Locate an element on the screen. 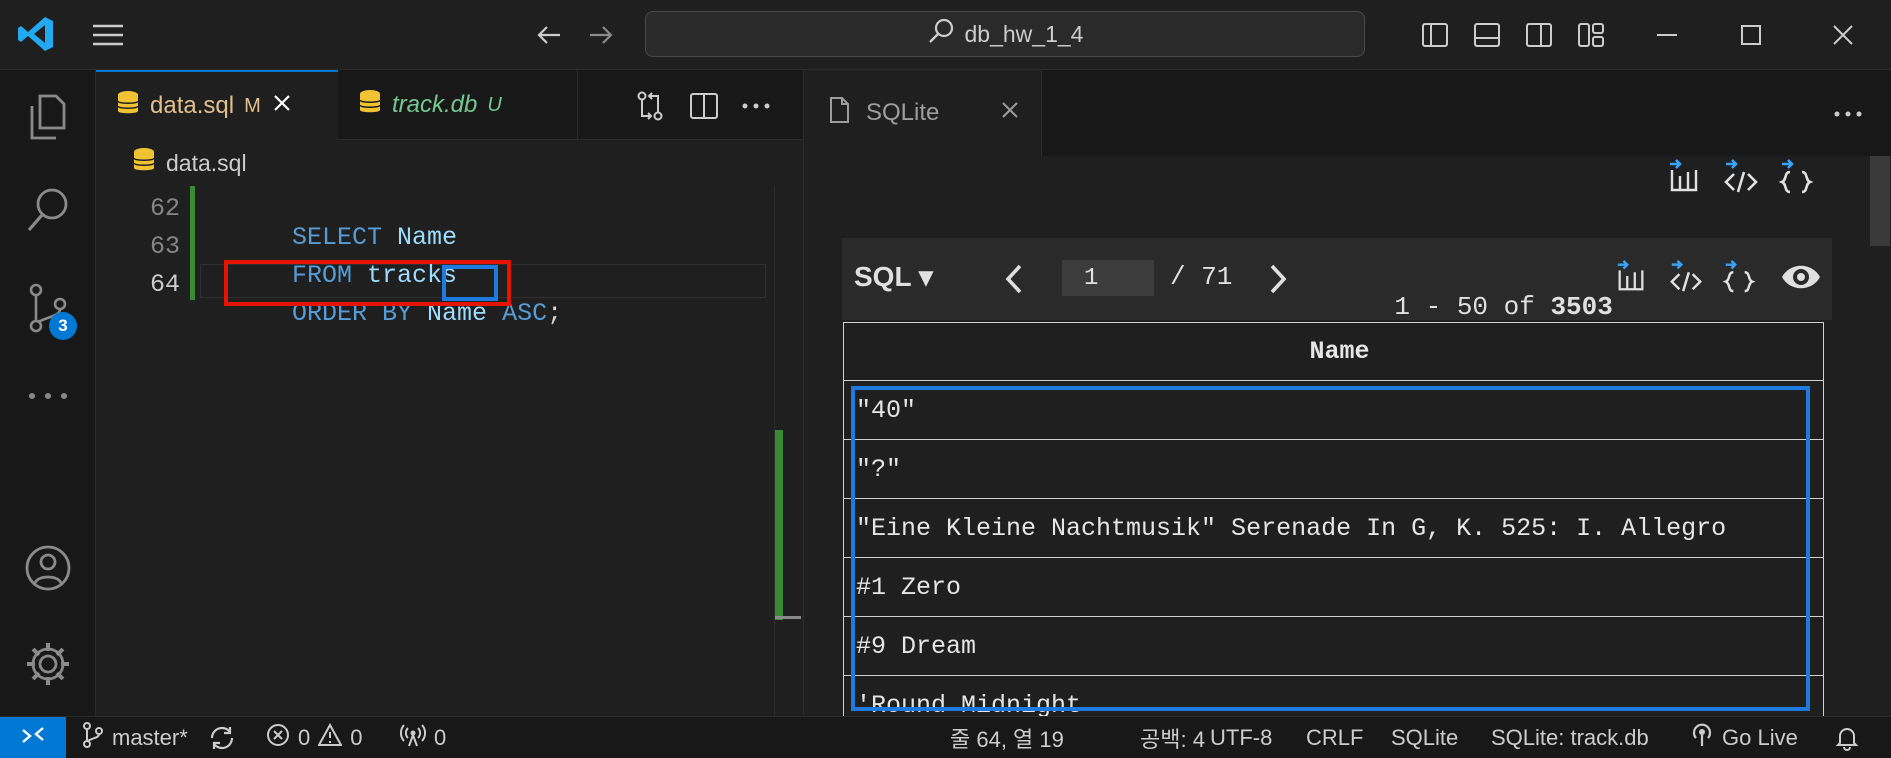 This screenshot has height=758, width=1891. activity-bar: 3 is located at coordinates (48, 393).